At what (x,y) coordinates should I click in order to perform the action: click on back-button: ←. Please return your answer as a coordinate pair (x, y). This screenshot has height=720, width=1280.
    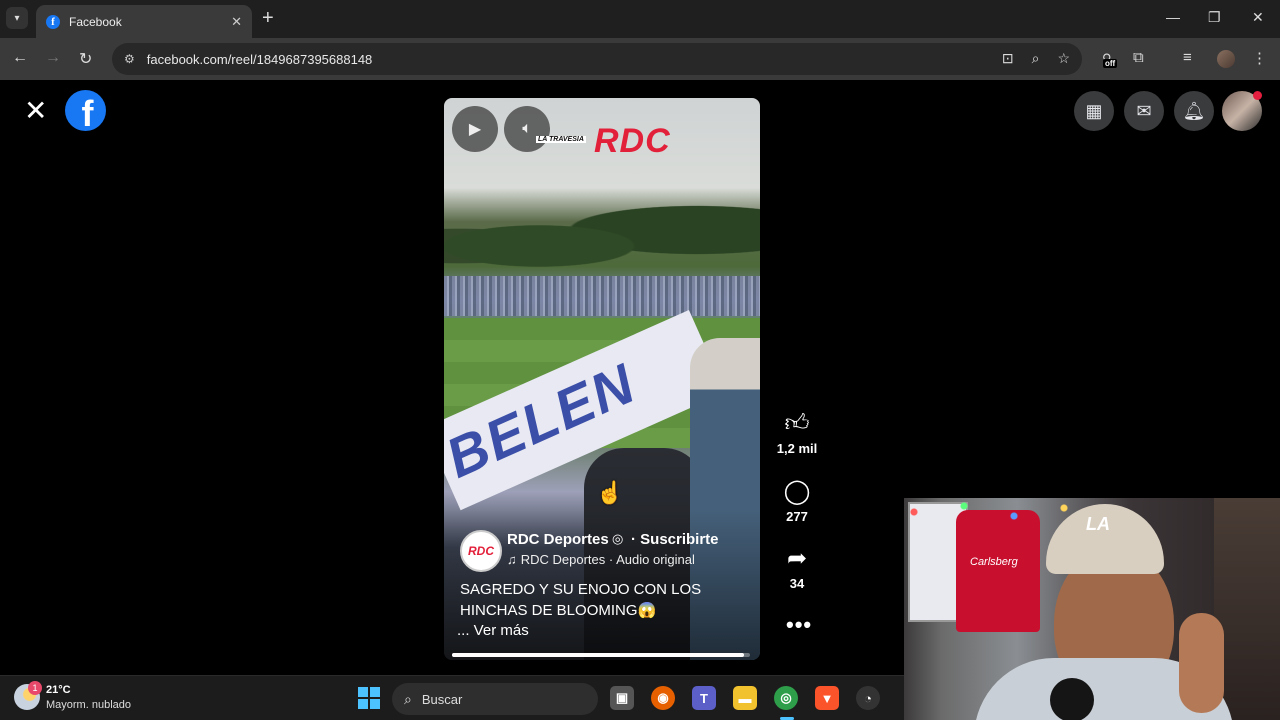
    Looking at the image, I should click on (20, 58).